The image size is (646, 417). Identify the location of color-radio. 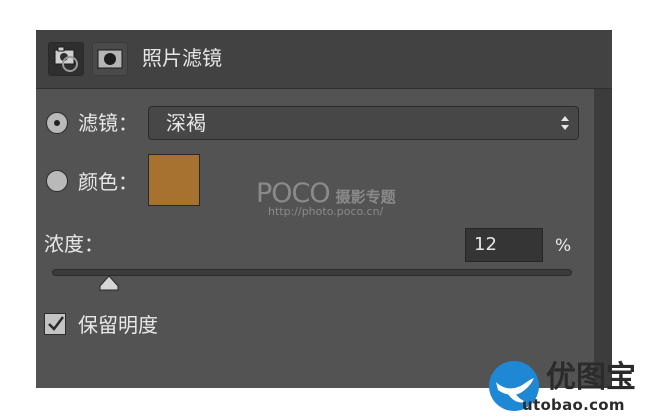
(57, 181).